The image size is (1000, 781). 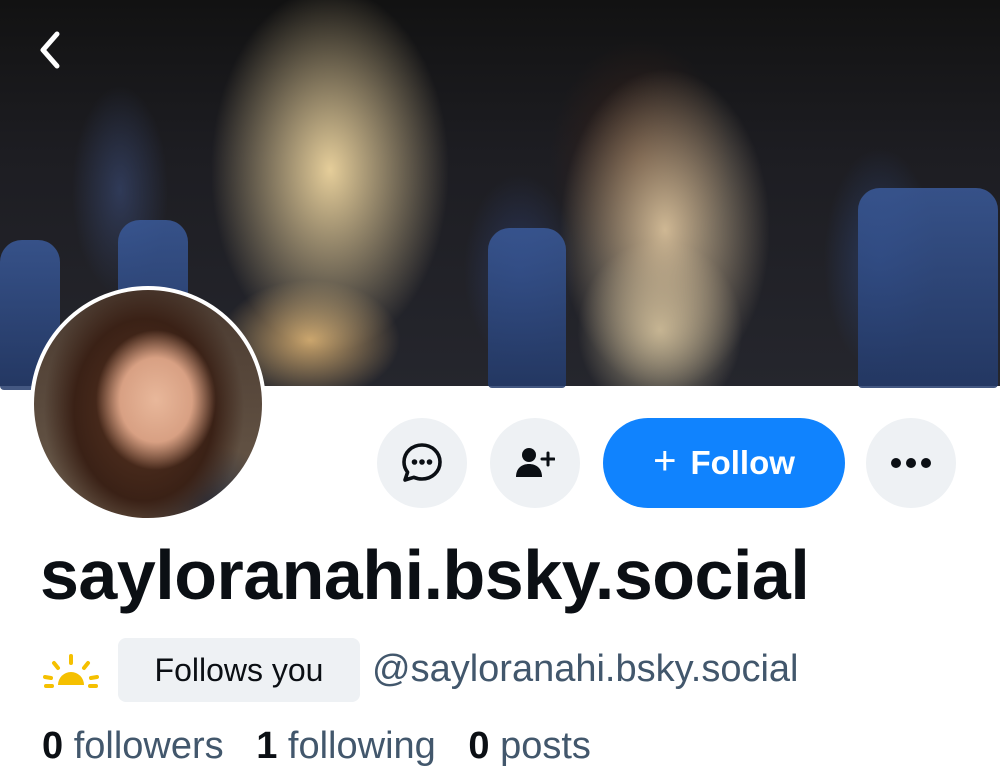 What do you see at coordinates (148, 404) in the screenshot?
I see `avatar` at bounding box center [148, 404].